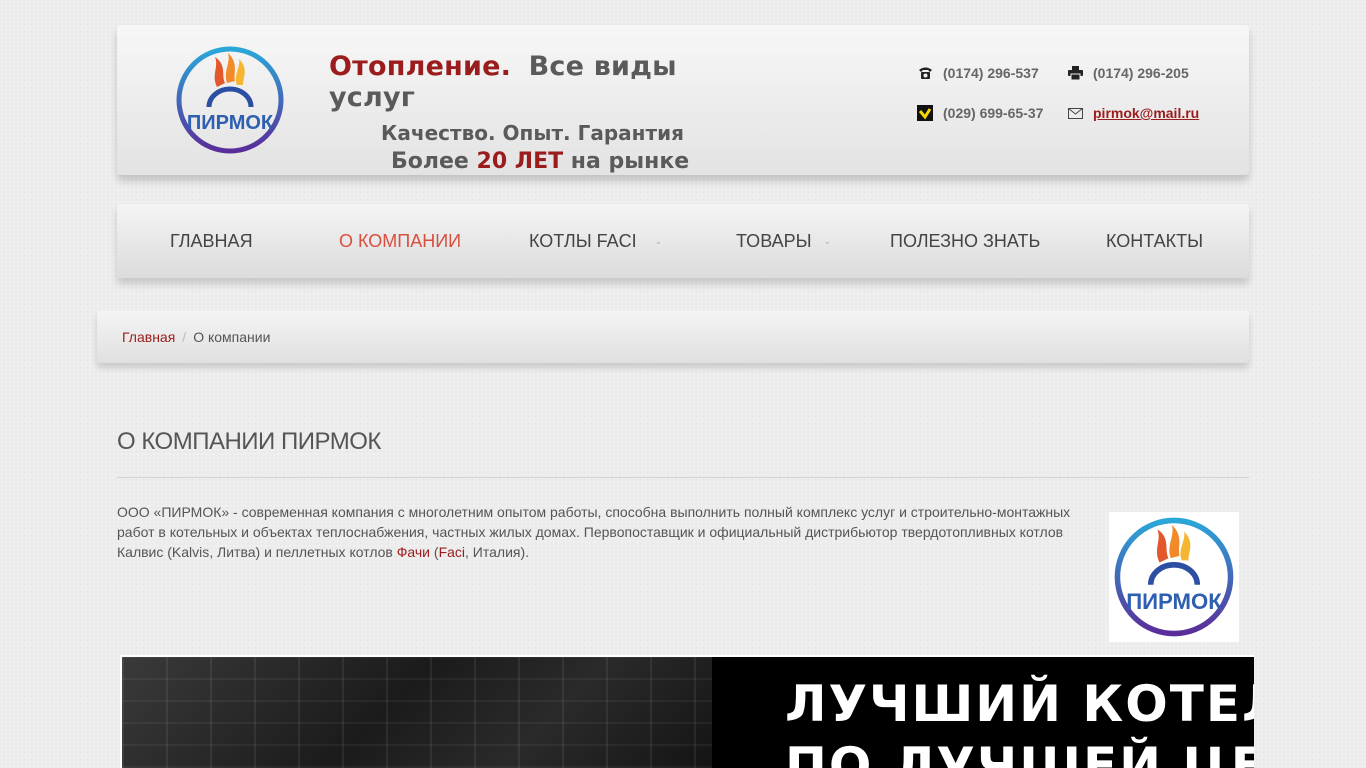 This screenshot has height=768, width=1366. What do you see at coordinates (595, 241) in the screenshot?
I see `nav-item-faci-boilers: КОТЛЫ FACI ⌄` at bounding box center [595, 241].